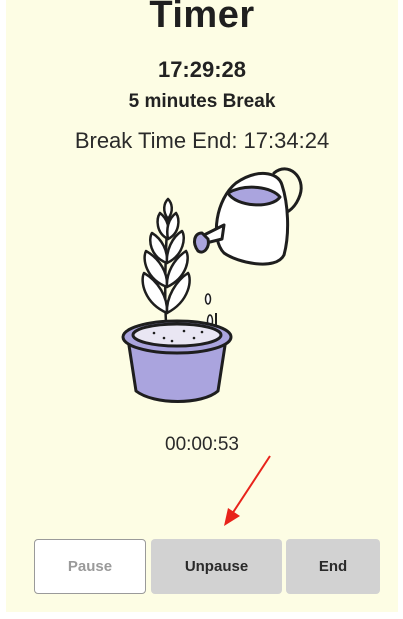  What do you see at coordinates (90, 566) in the screenshot?
I see `pause-button: Pause` at bounding box center [90, 566].